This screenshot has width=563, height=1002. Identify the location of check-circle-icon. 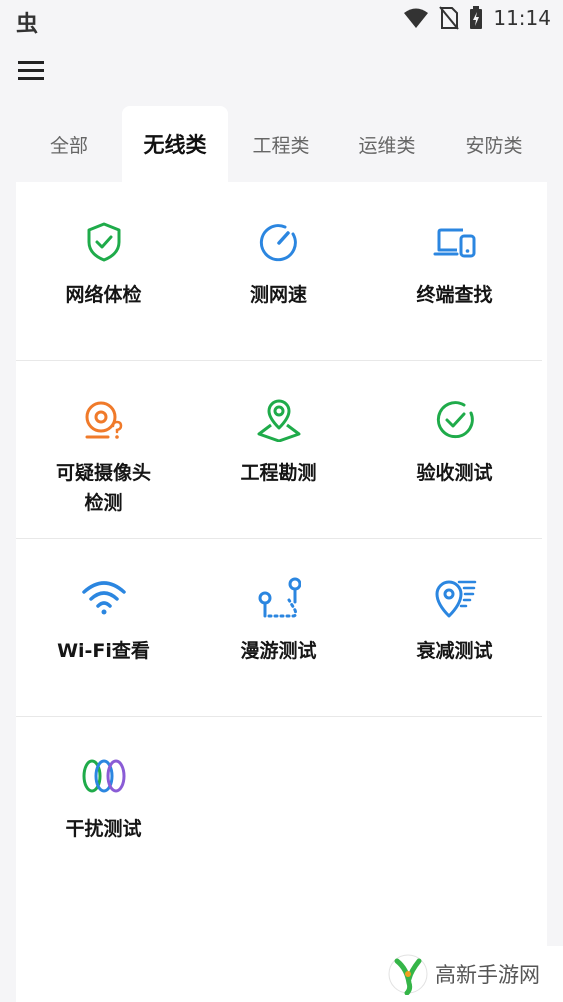
(455, 420).